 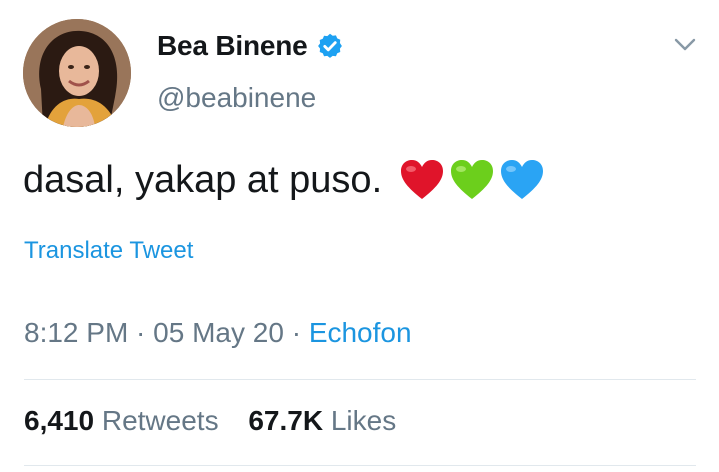 What do you see at coordinates (59, 420) in the screenshot?
I see `retweets-count: 6,410` at bounding box center [59, 420].